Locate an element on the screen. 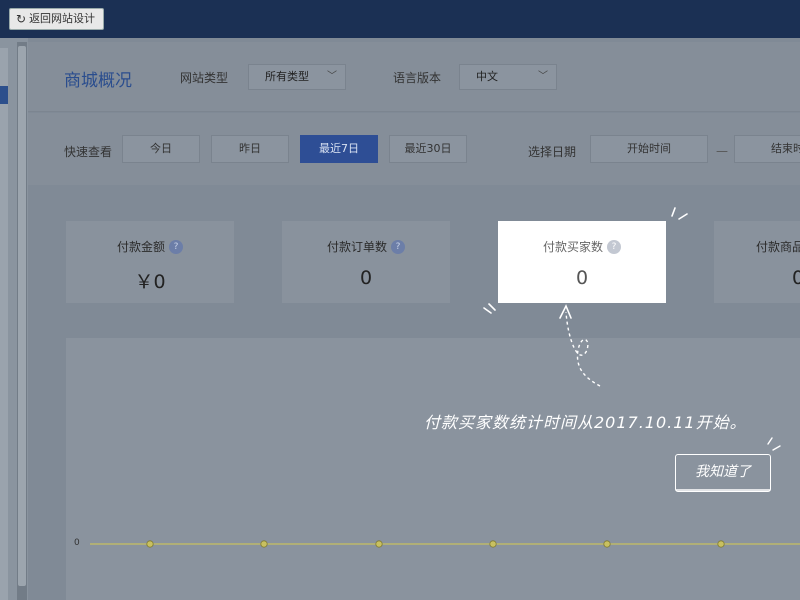  stat-card-payment-orders: 付款订单数? 0 is located at coordinates (366, 262).